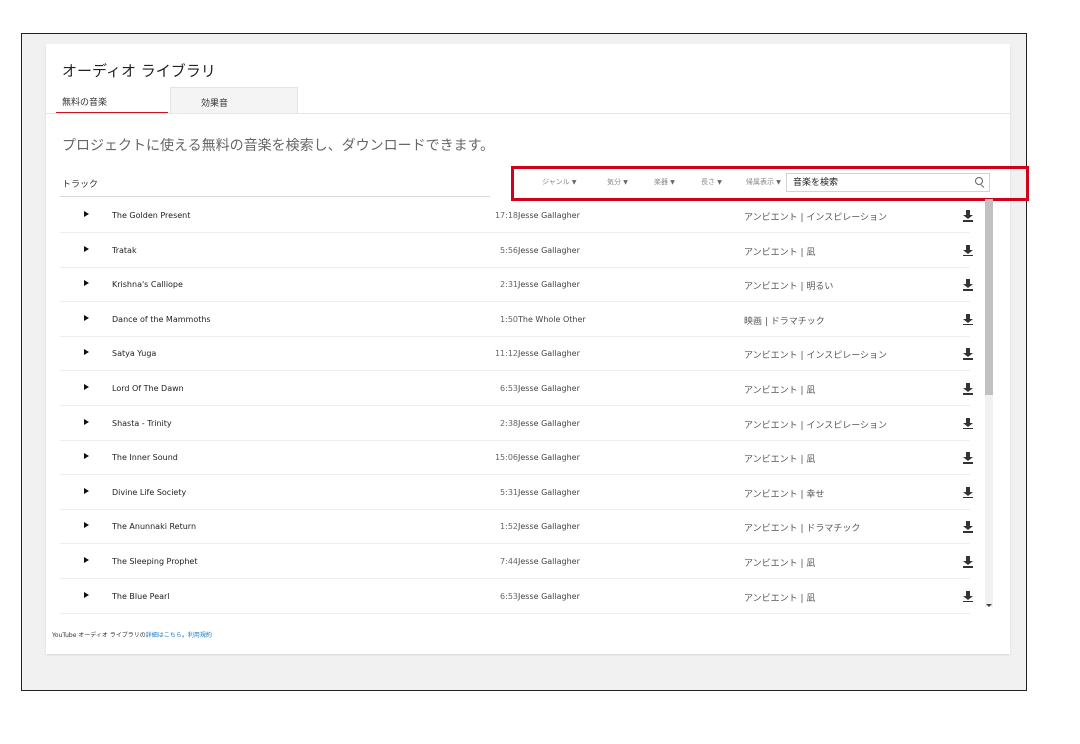 Image resolution: width=1080 pixels, height=744 pixels. What do you see at coordinates (872, 182) in the screenshot?
I see `music-search-input` at bounding box center [872, 182].